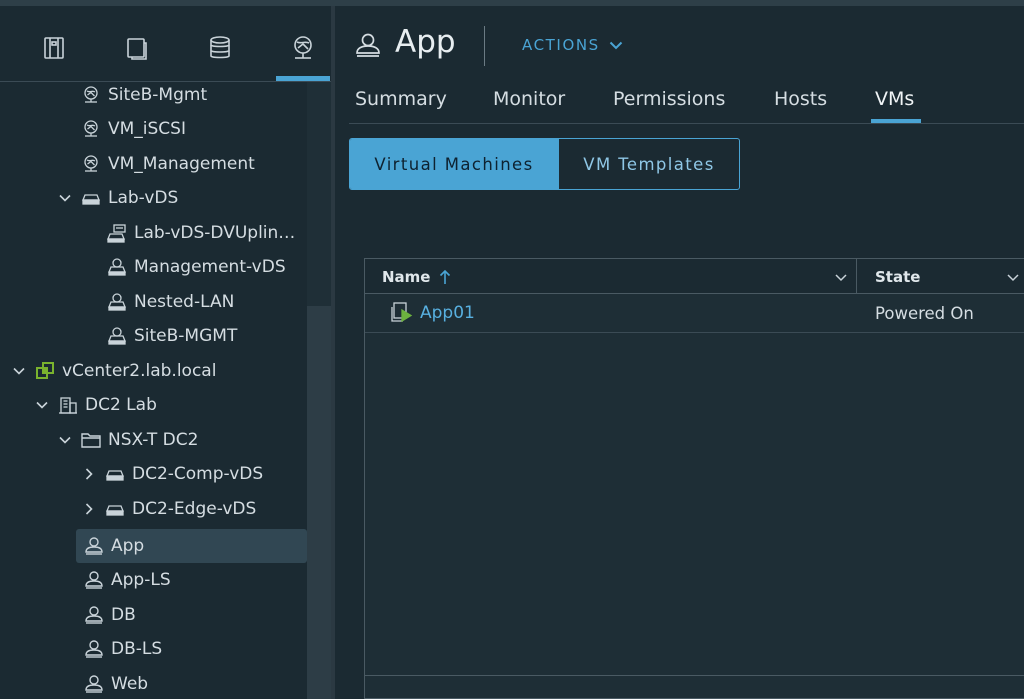  Describe the element at coordinates (195, 615) in the screenshot. I see `tree-item-db: DB` at that location.